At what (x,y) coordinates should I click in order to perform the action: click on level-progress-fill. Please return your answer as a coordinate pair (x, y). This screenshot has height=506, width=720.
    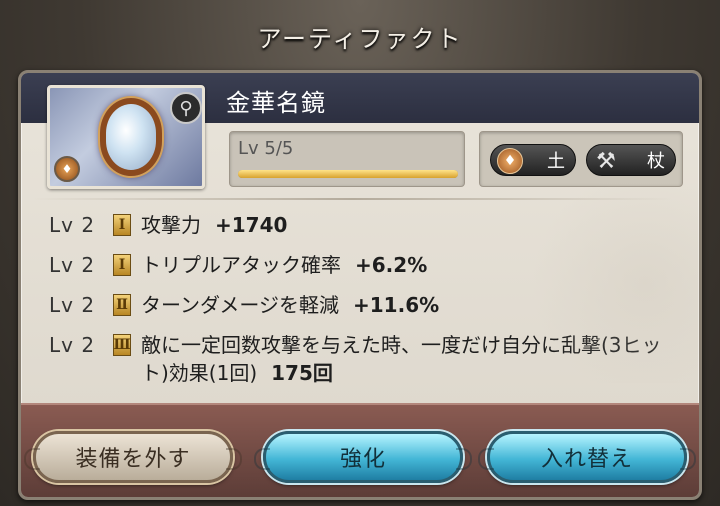
    Looking at the image, I should click on (348, 174).